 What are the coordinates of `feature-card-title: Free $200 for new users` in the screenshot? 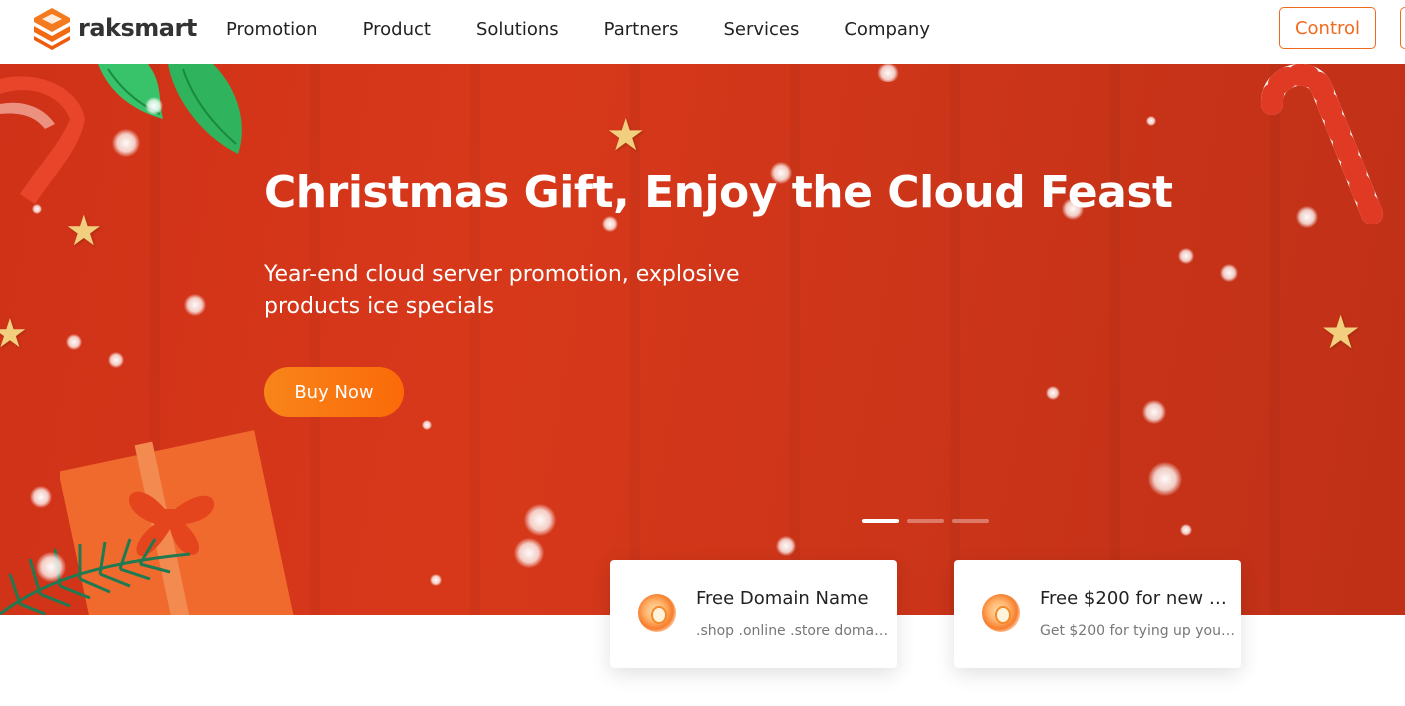 It's located at (1135, 598).